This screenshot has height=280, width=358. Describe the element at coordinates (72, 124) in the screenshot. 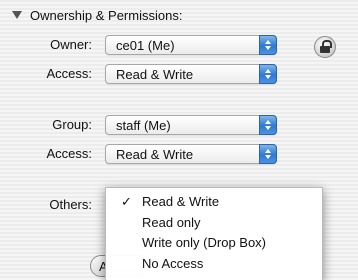

I see `group-label: Group:` at that location.